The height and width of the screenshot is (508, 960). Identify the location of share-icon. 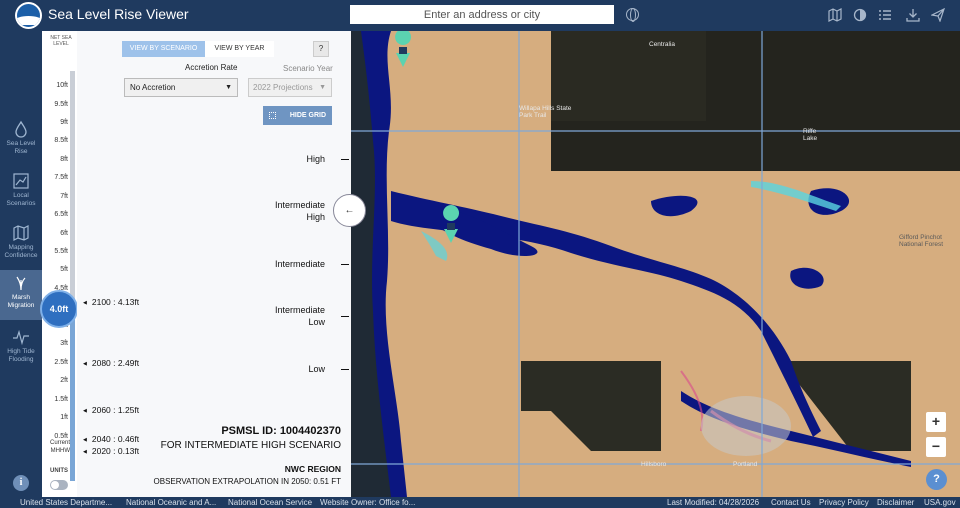
(938, 15).